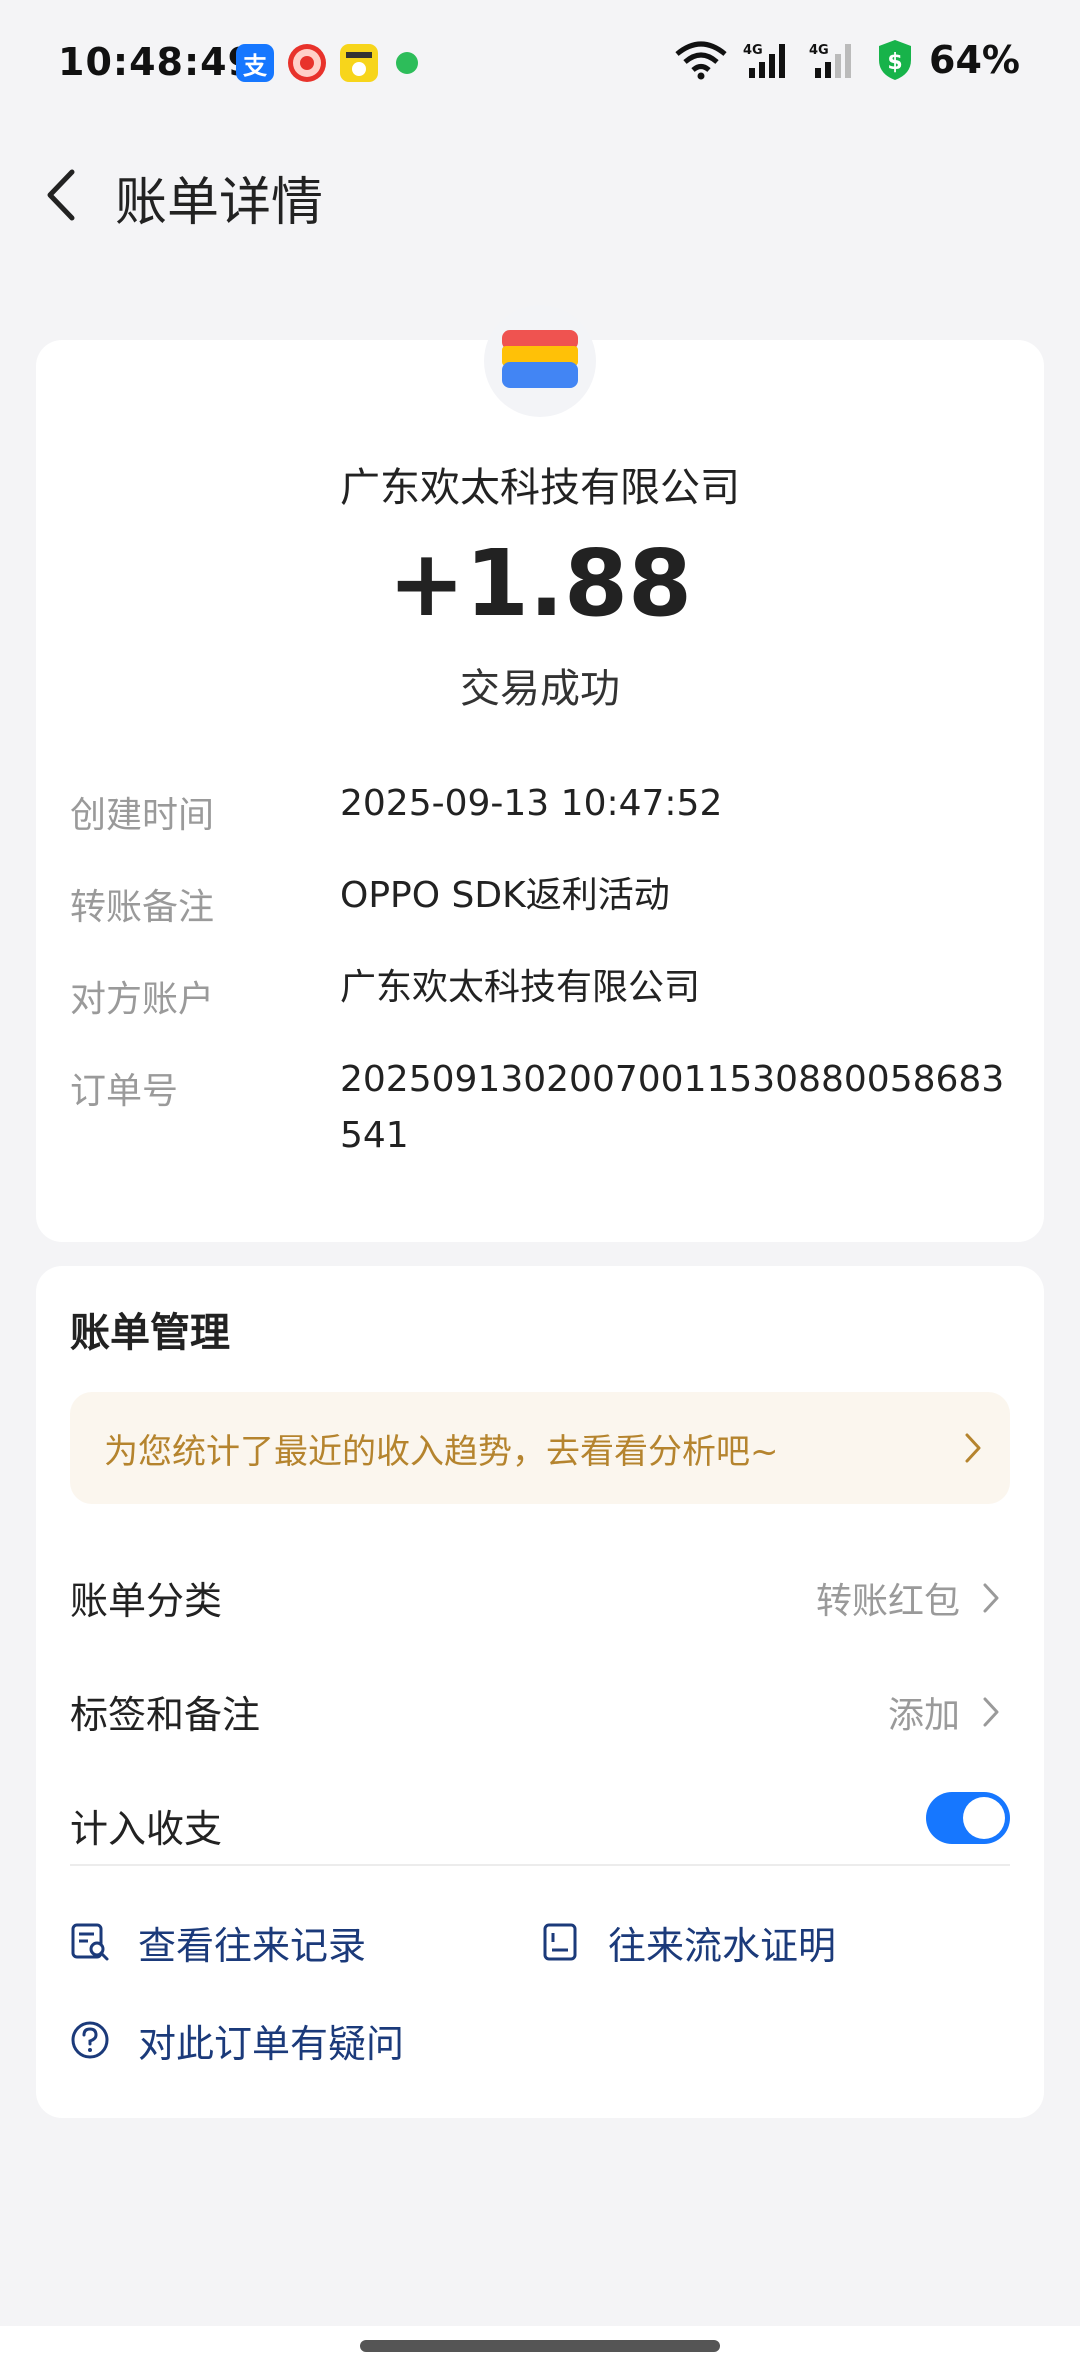  What do you see at coordinates (540, 65) in the screenshot?
I see `status-bar: 10:48:49 支 4G 4G $ 64%` at bounding box center [540, 65].